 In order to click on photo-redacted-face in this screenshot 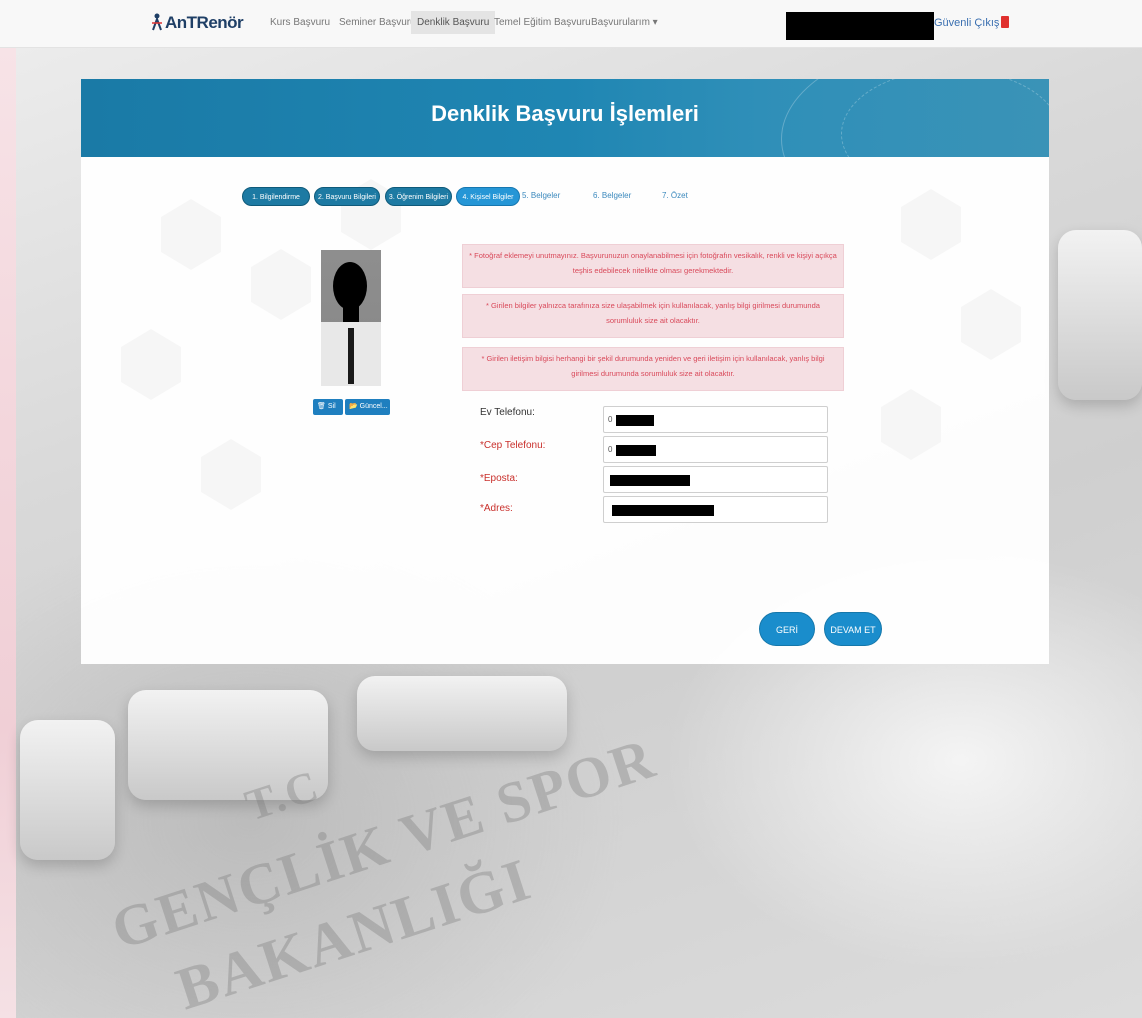, I will do `click(350, 286)`.